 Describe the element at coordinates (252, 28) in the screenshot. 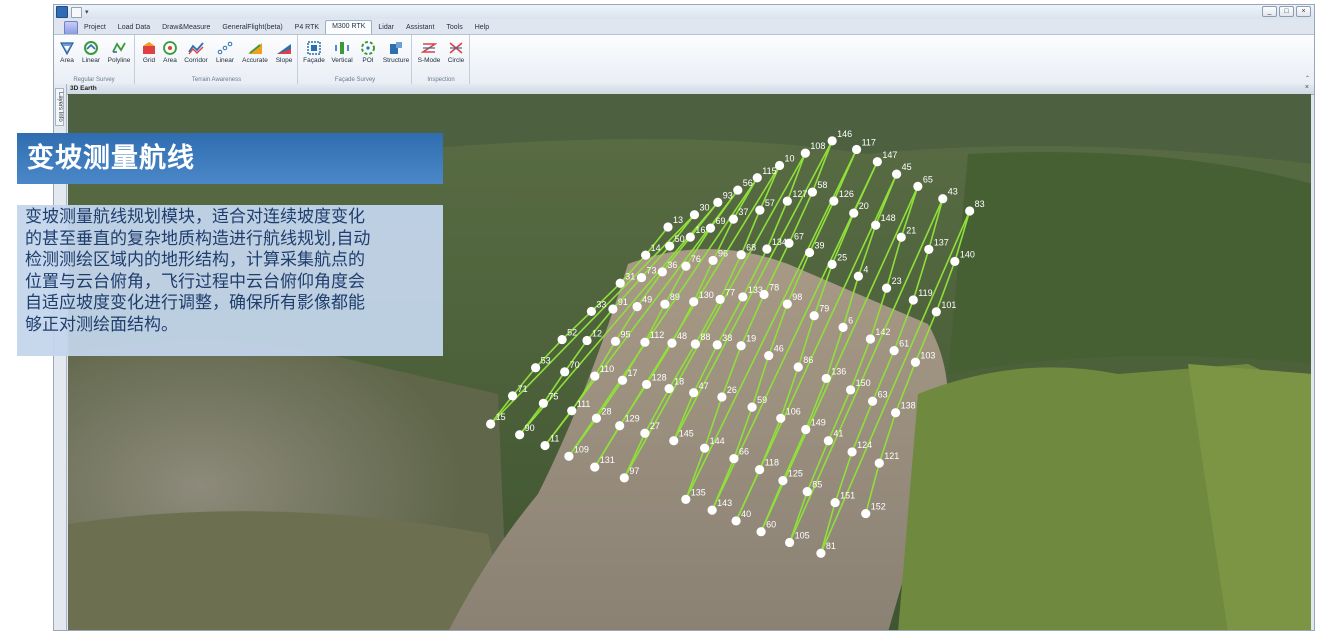

I see `tab-general-flight: GeneralFlight(beta)` at that location.